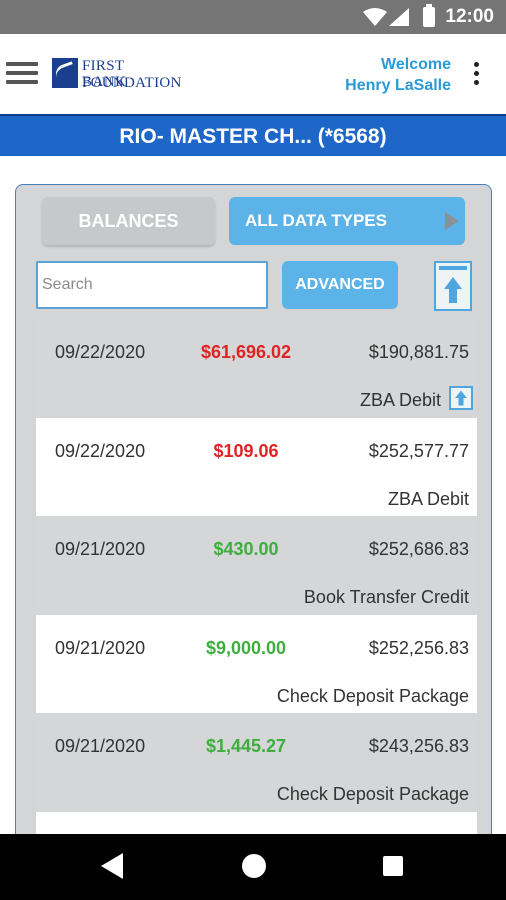 The image size is (506, 900). What do you see at coordinates (112, 866) in the screenshot?
I see `back-icon` at bounding box center [112, 866].